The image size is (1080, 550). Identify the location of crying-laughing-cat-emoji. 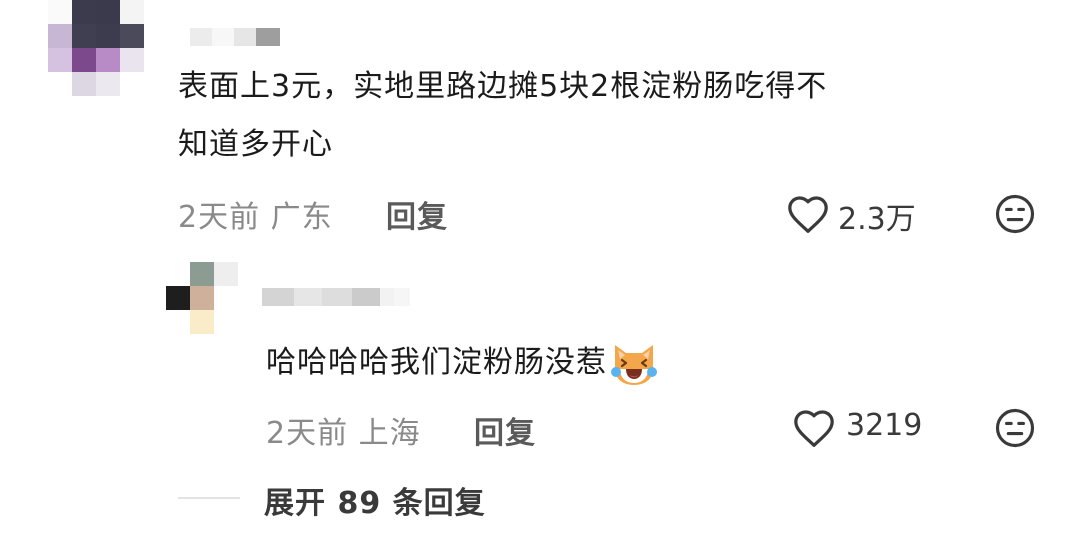
(634, 365).